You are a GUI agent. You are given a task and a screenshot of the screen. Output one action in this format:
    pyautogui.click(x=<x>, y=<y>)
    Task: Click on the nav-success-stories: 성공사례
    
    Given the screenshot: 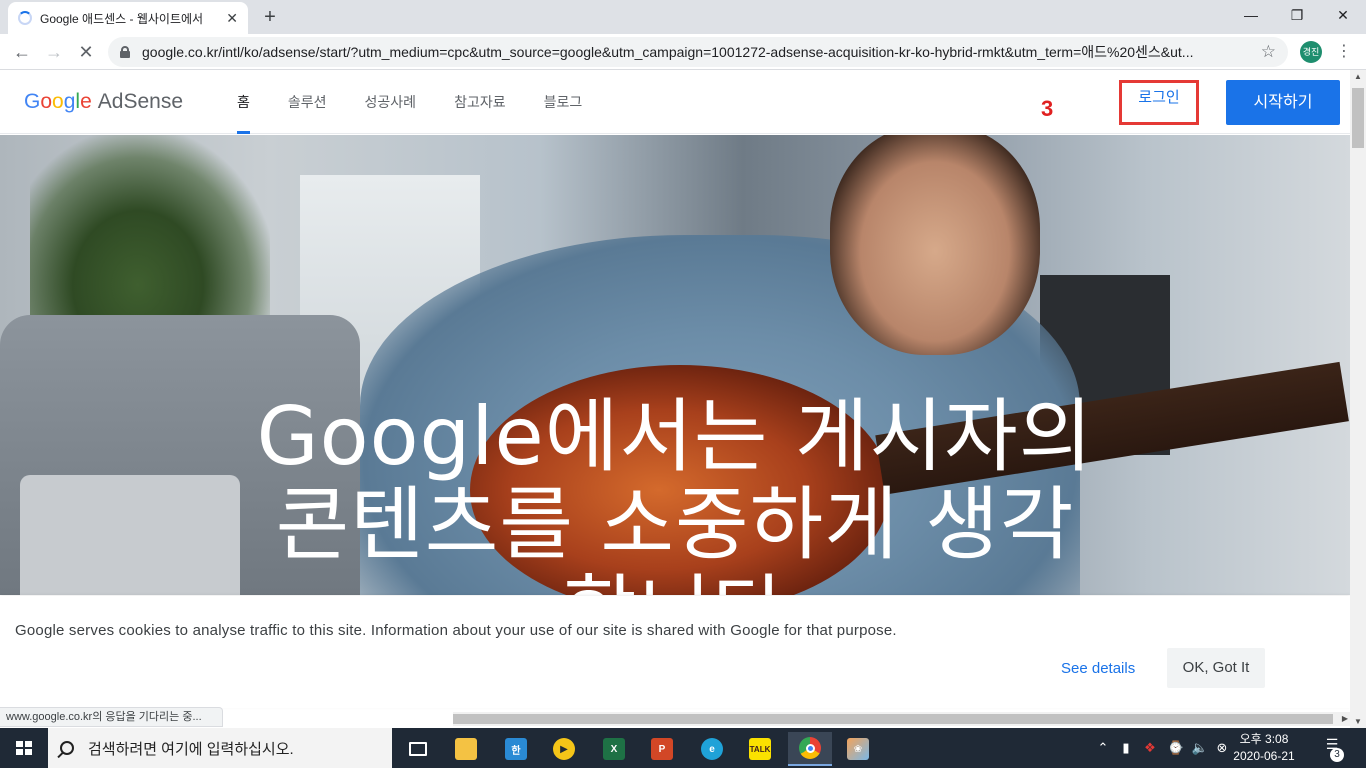 What is the action you would take?
    pyautogui.click(x=391, y=102)
    